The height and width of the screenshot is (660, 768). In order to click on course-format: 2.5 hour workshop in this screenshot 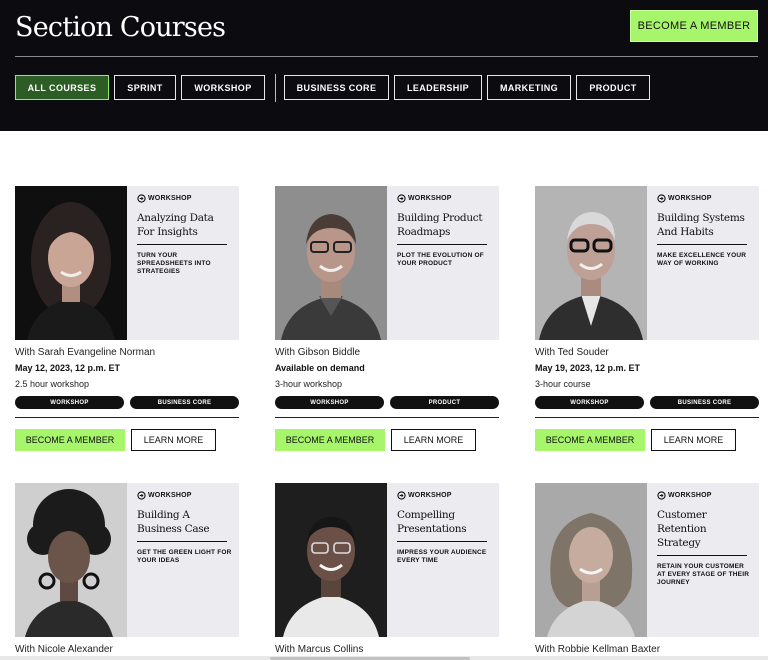, I will do `click(52, 384)`.